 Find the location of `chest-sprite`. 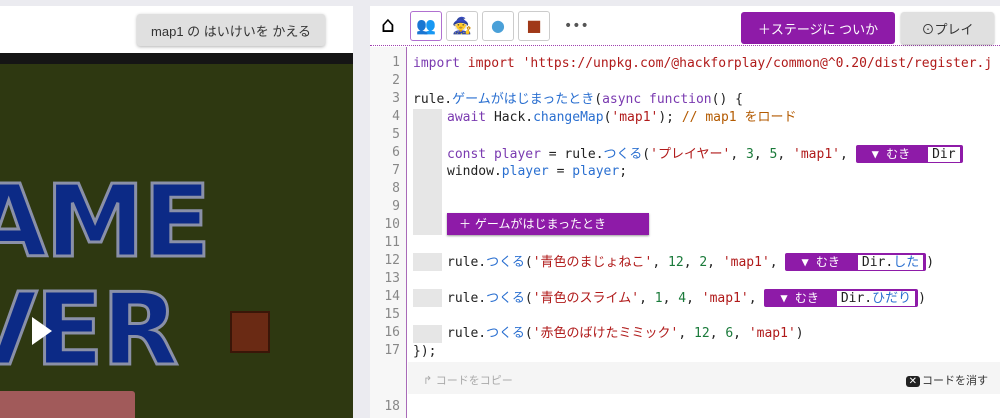

chest-sprite is located at coordinates (250, 332).